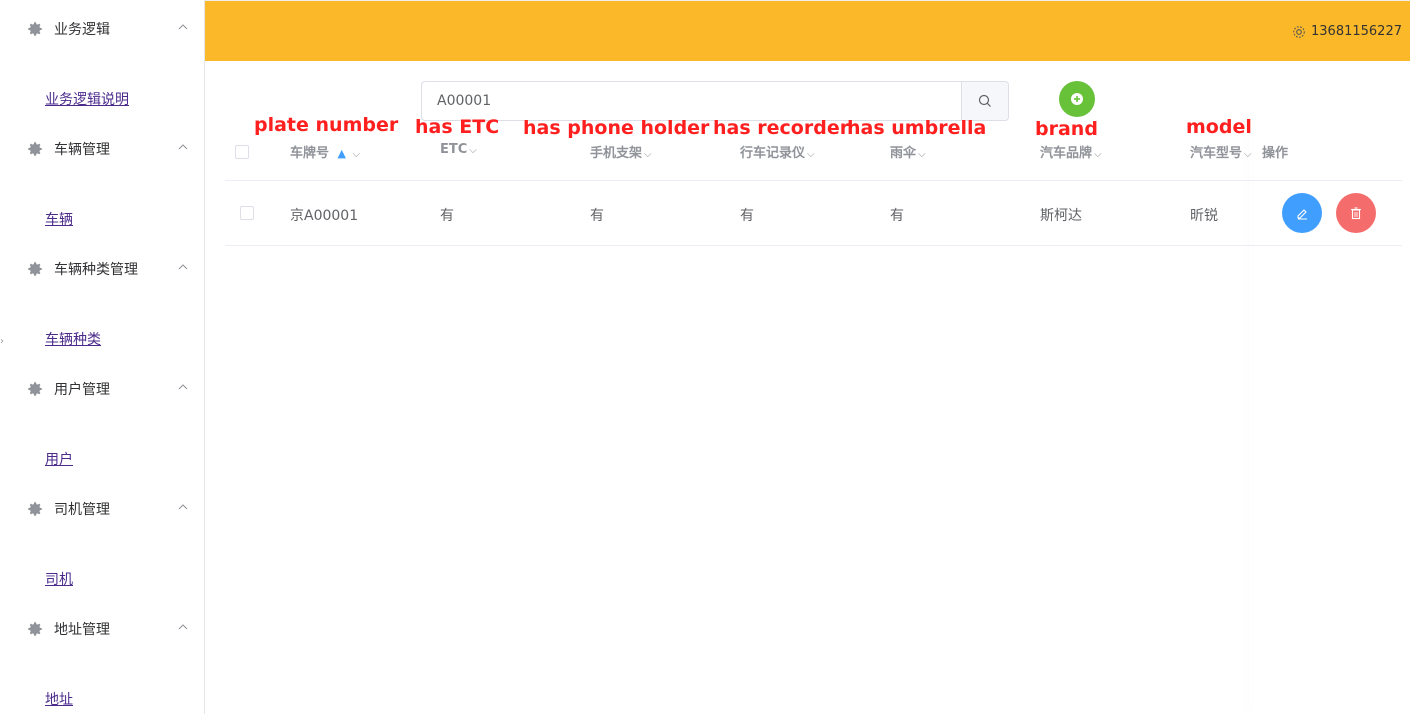  I want to click on column-header-etc: ETC ⌵, so click(458, 149).